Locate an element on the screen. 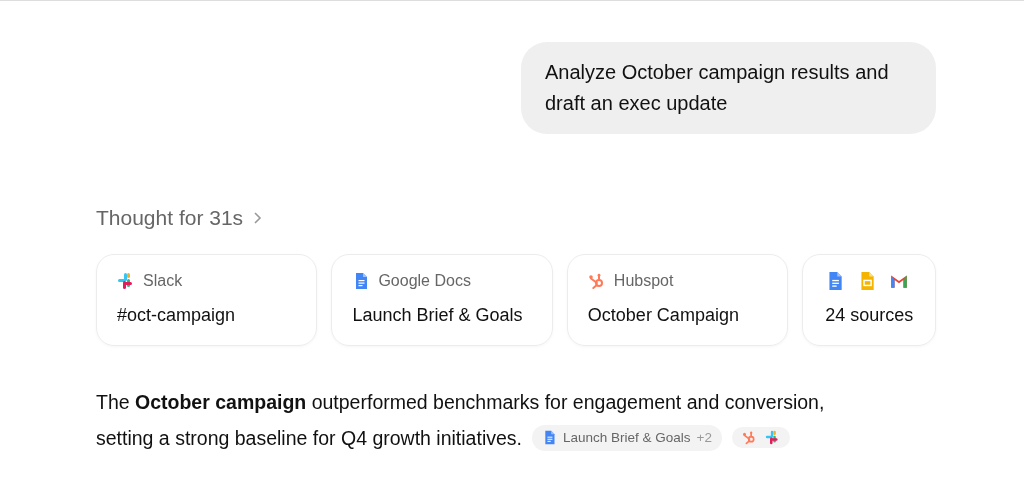  citation-chip is located at coordinates (760, 437).